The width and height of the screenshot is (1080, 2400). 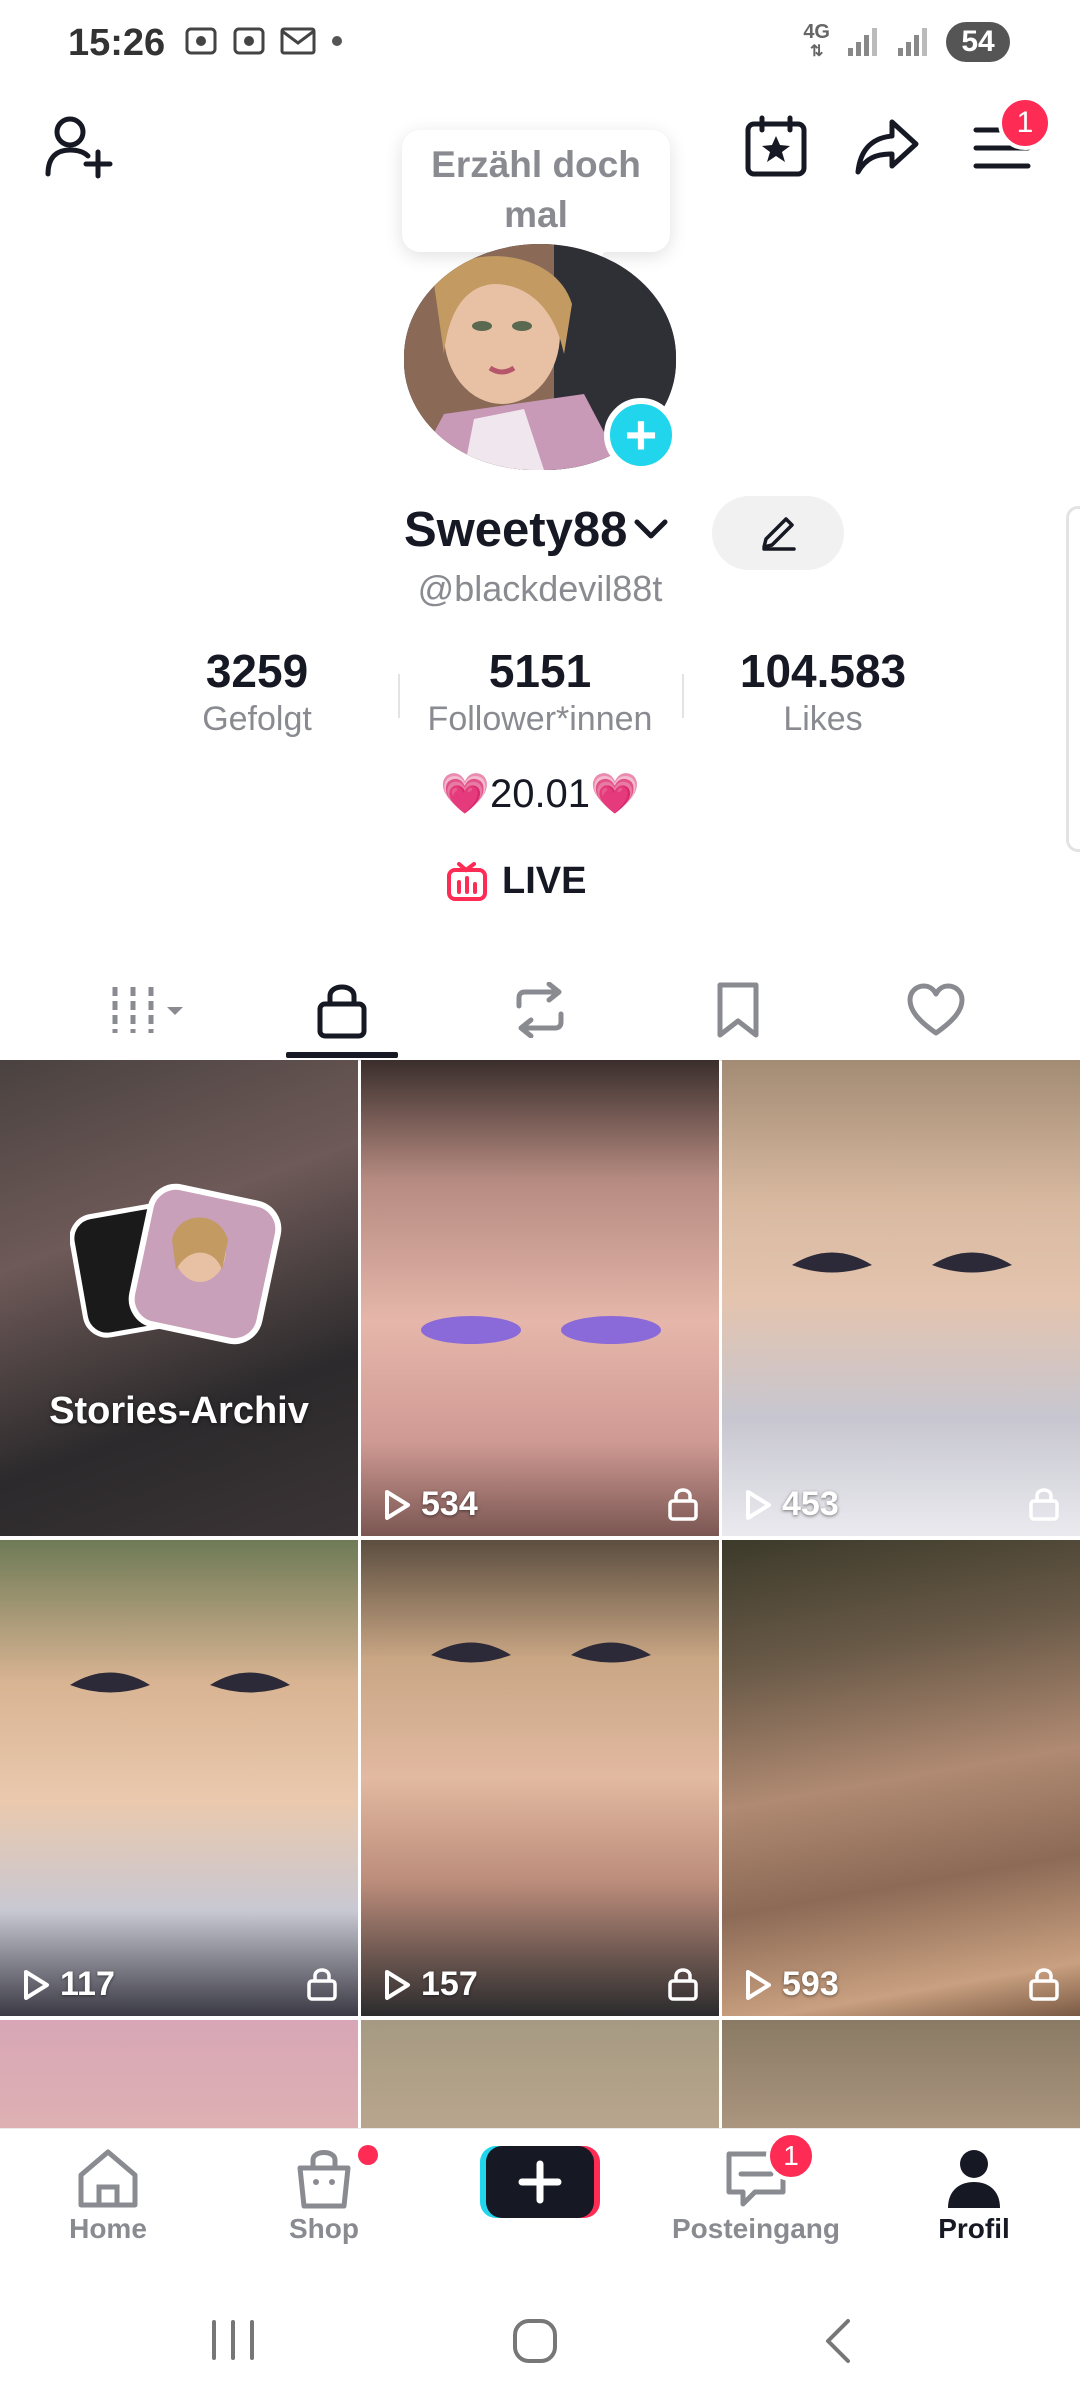 What do you see at coordinates (1073, 679) in the screenshot?
I see `side-scroll-handle` at bounding box center [1073, 679].